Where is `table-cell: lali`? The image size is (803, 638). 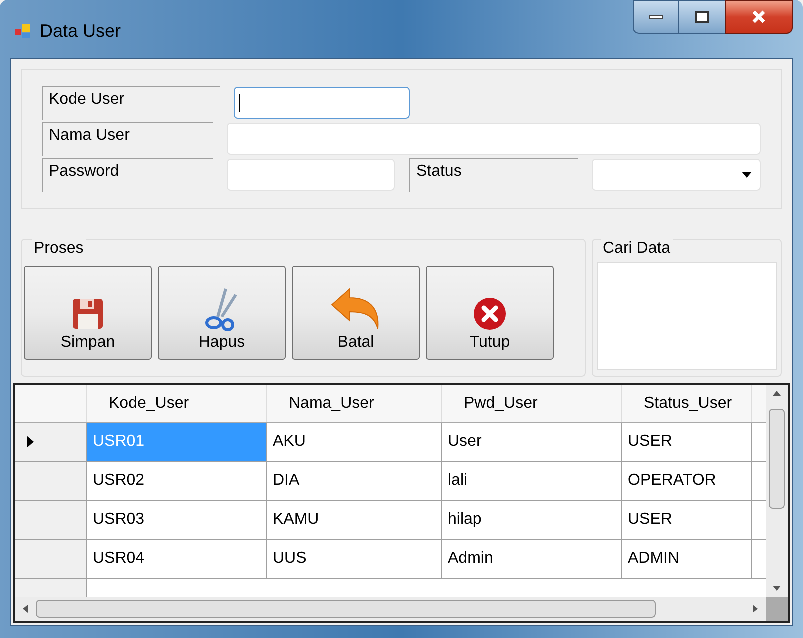 table-cell: lali is located at coordinates (532, 481).